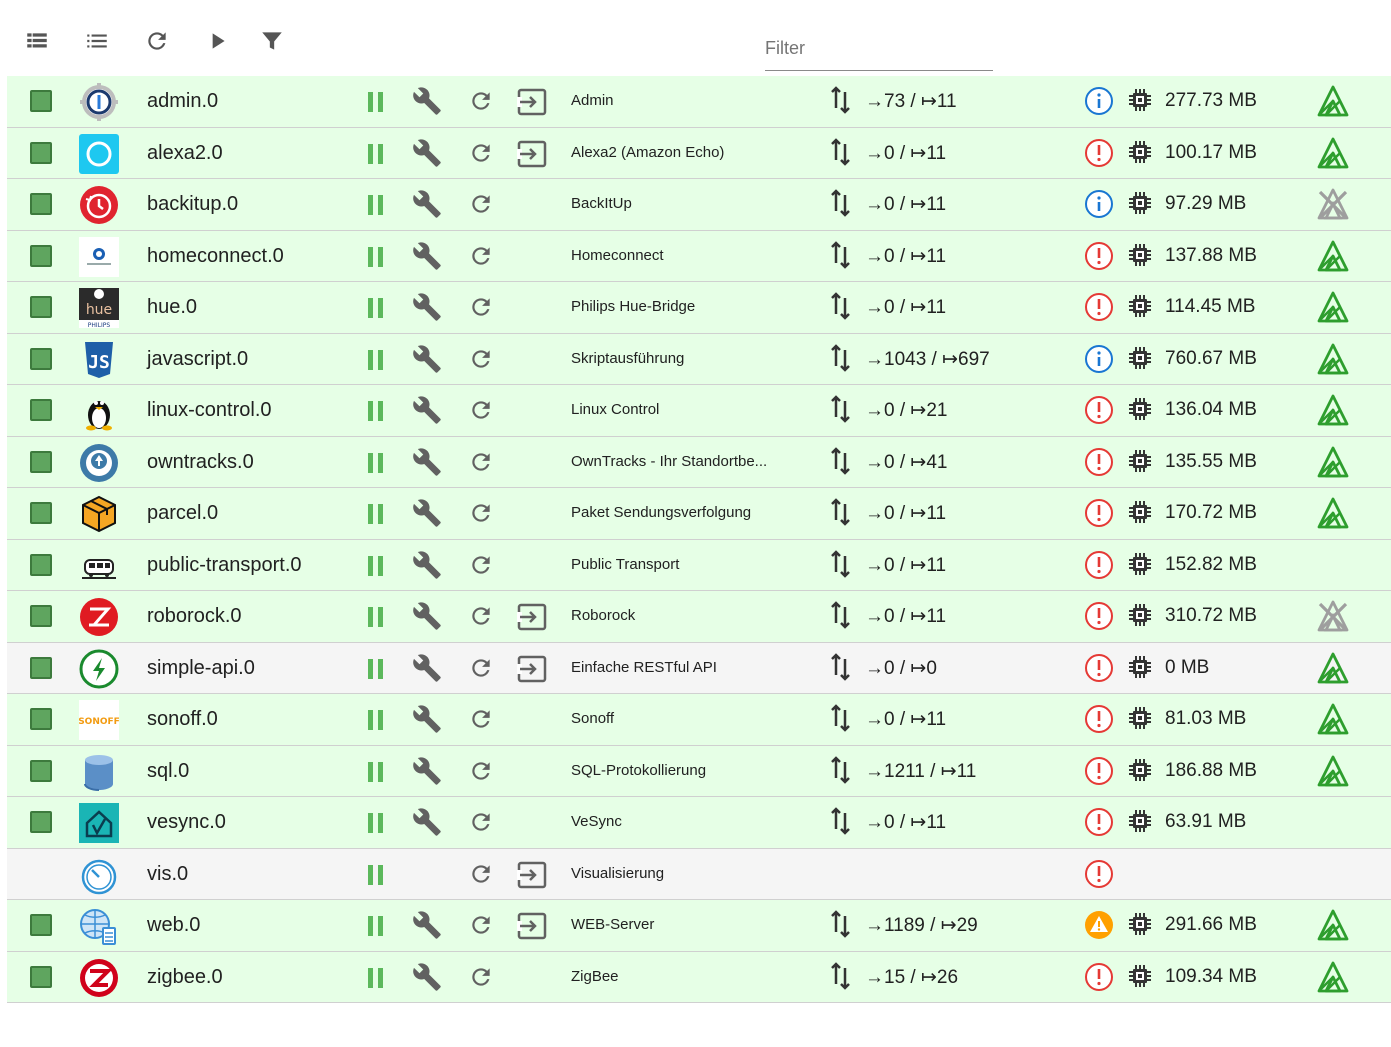 This screenshot has height=1047, width=1391. What do you see at coordinates (97, 41) in the screenshot?
I see `view-compact-list-icon` at bounding box center [97, 41].